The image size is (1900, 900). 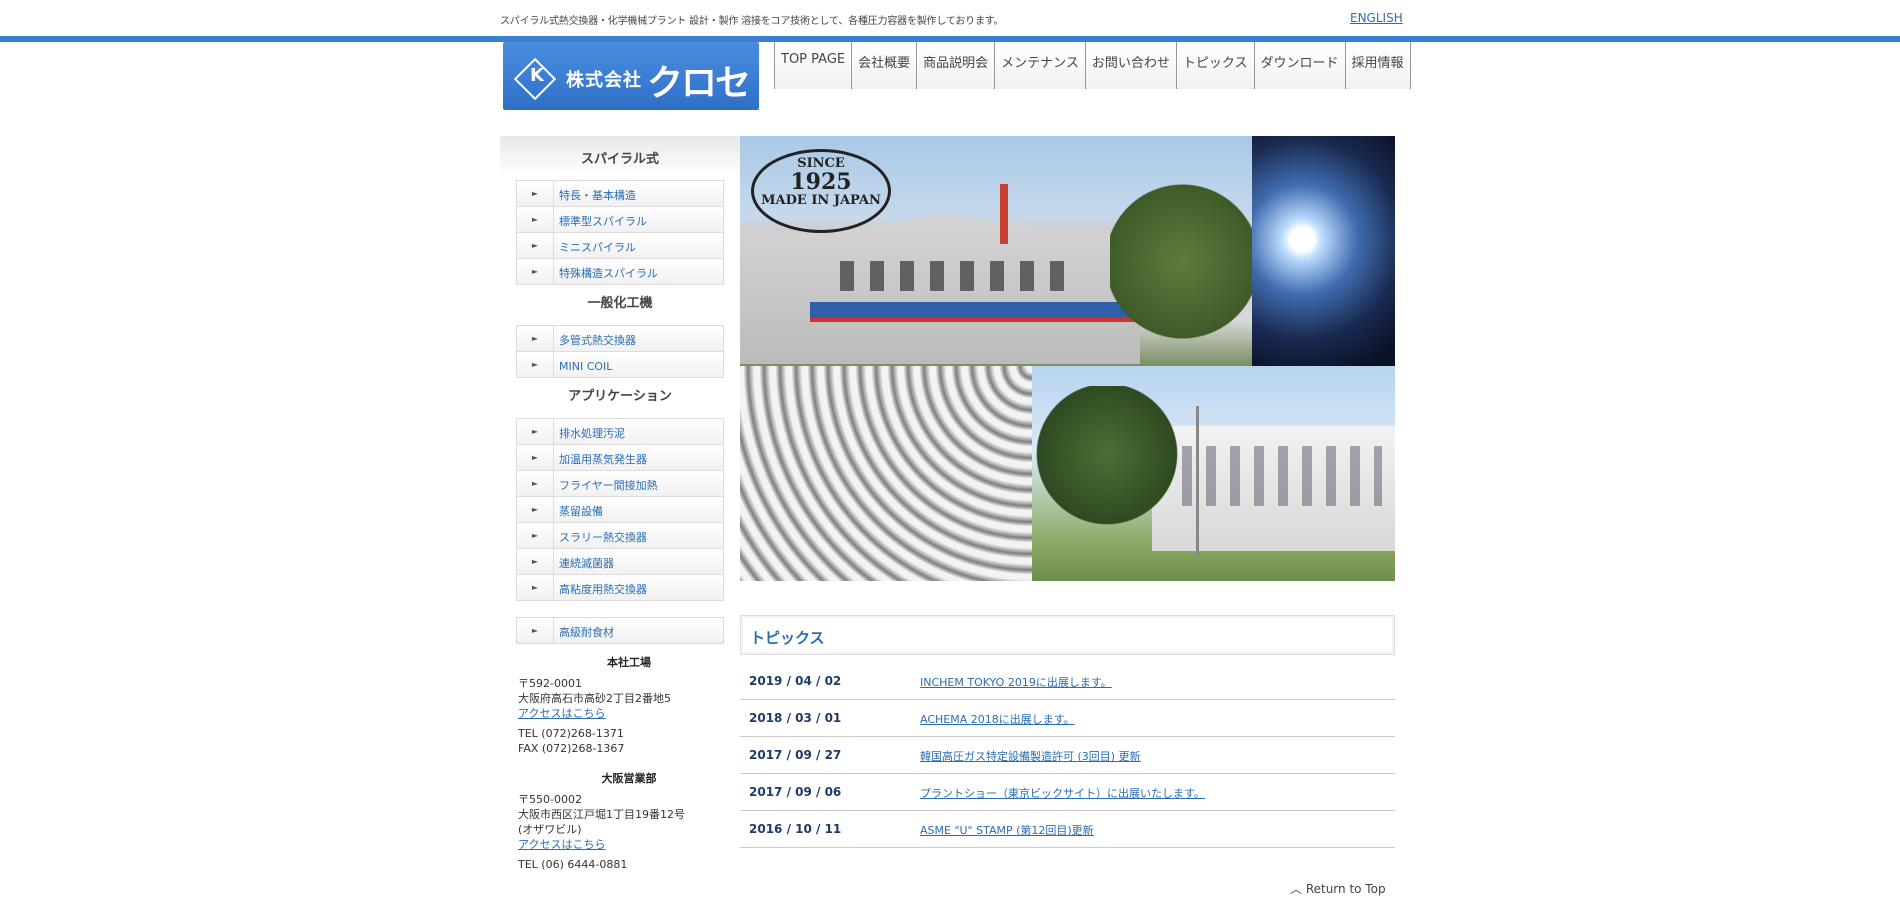 I want to click on address-heading: 本社工場, so click(x=629, y=662).